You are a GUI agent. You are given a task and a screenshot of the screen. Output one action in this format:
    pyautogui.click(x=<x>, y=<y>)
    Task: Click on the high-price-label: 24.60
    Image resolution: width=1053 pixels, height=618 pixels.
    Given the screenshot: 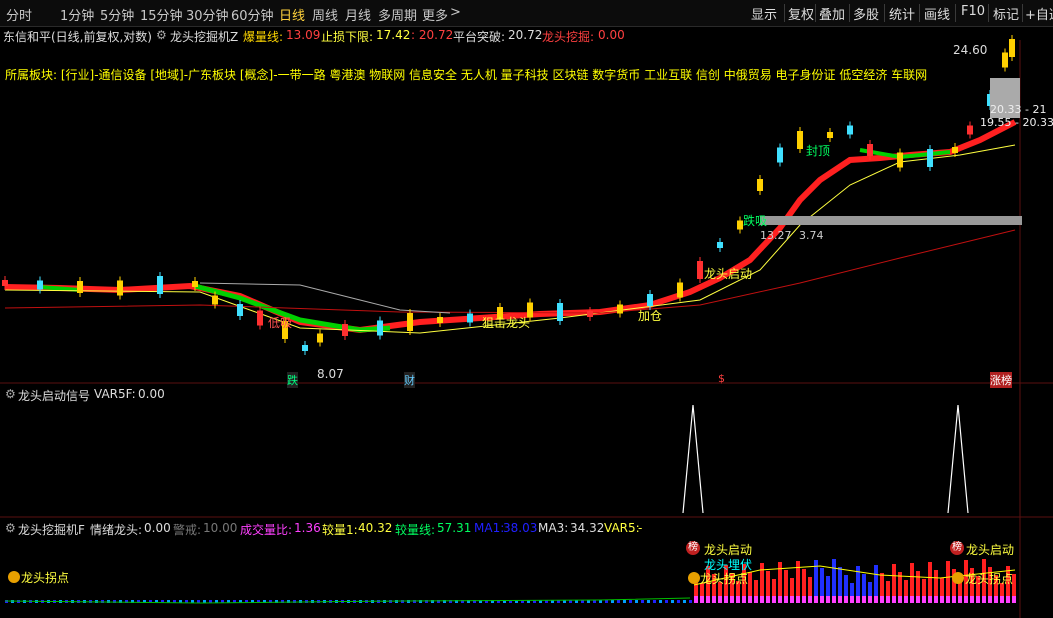 What is the action you would take?
    pyautogui.click(x=970, y=50)
    